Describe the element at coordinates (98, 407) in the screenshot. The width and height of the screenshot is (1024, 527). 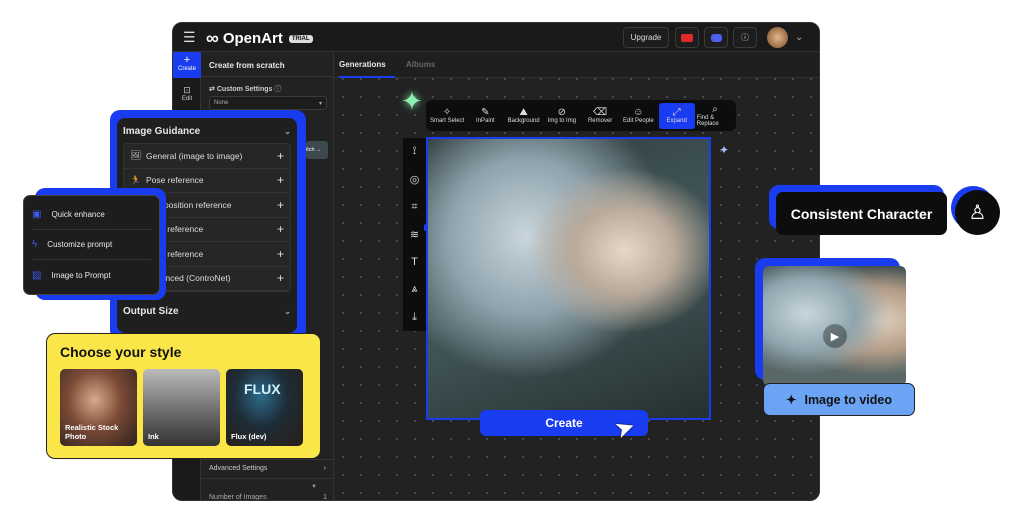
I see `style-card-realistic: Realistic Stock Photo` at that location.